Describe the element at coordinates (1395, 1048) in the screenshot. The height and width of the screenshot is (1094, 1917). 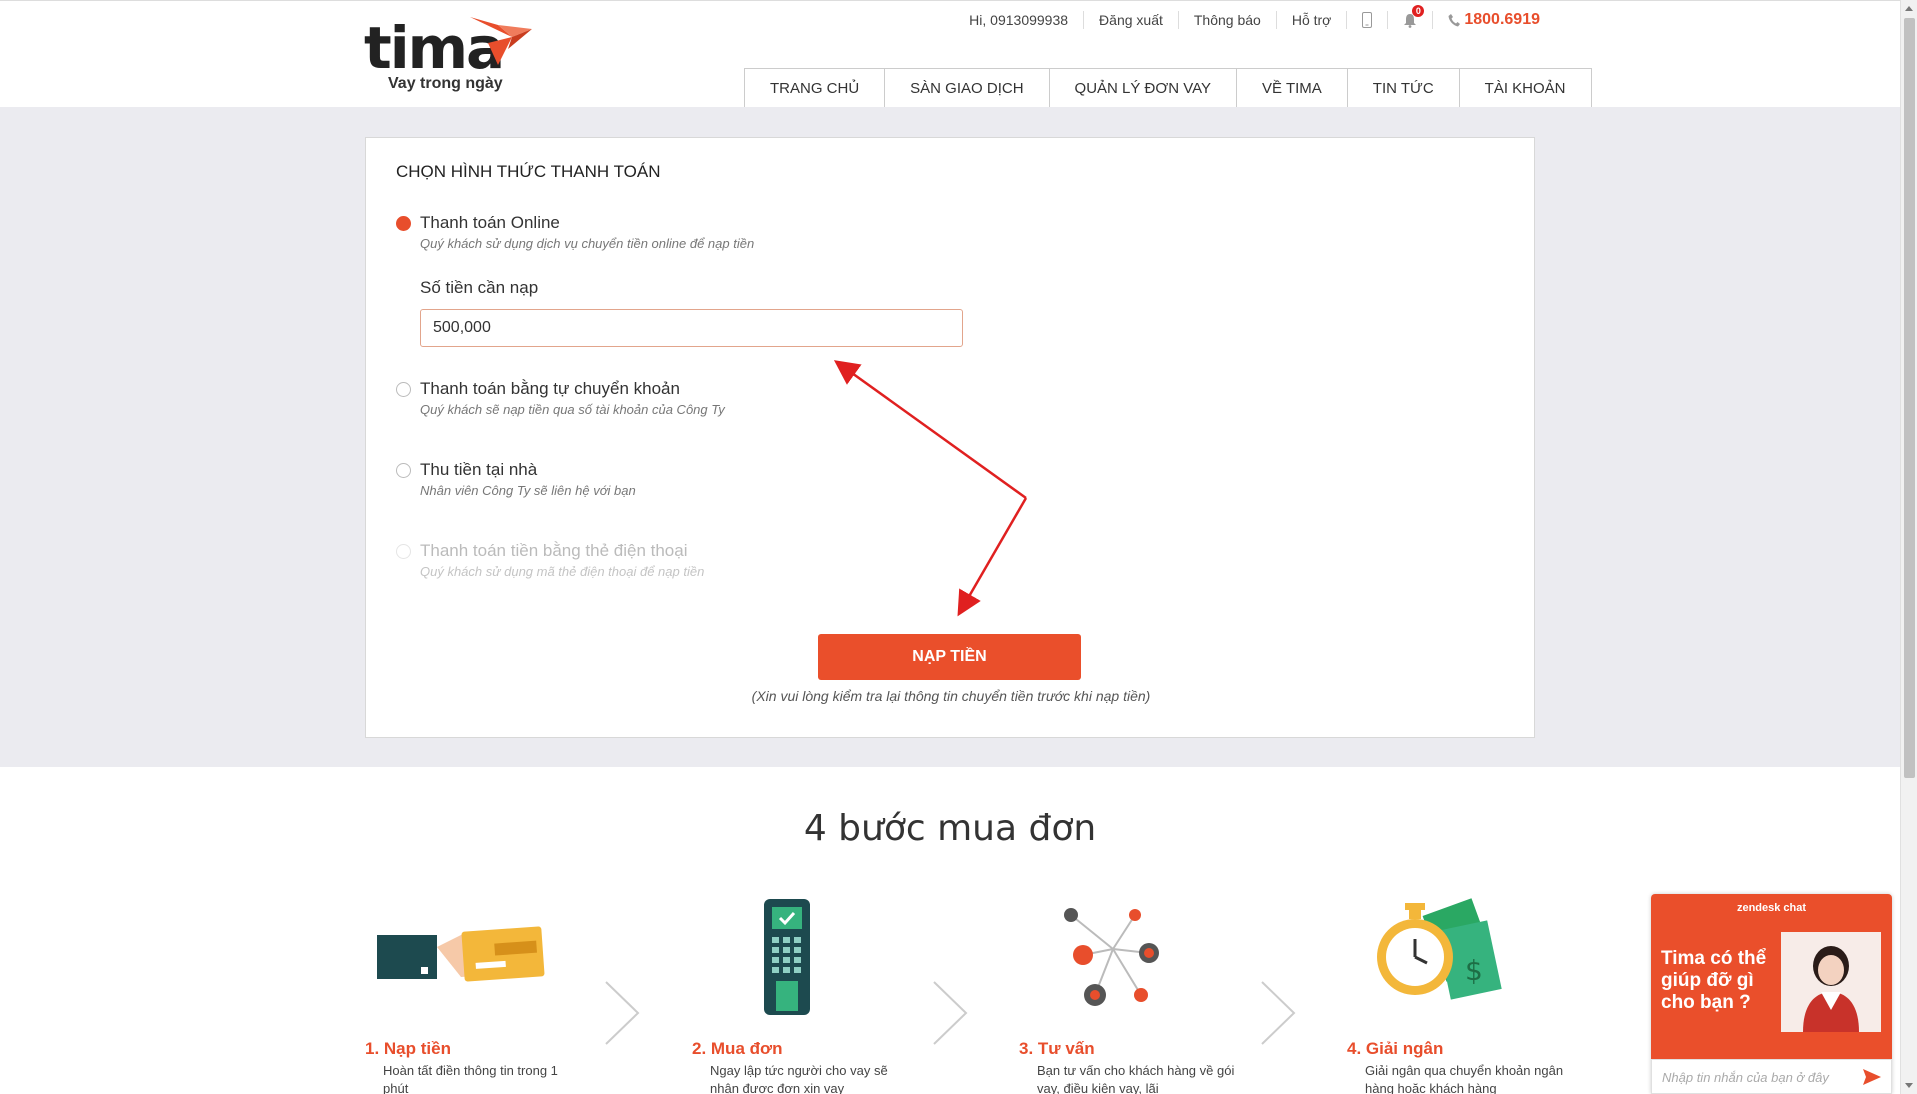
I see `step-title: 4. Giải ngân` at that location.